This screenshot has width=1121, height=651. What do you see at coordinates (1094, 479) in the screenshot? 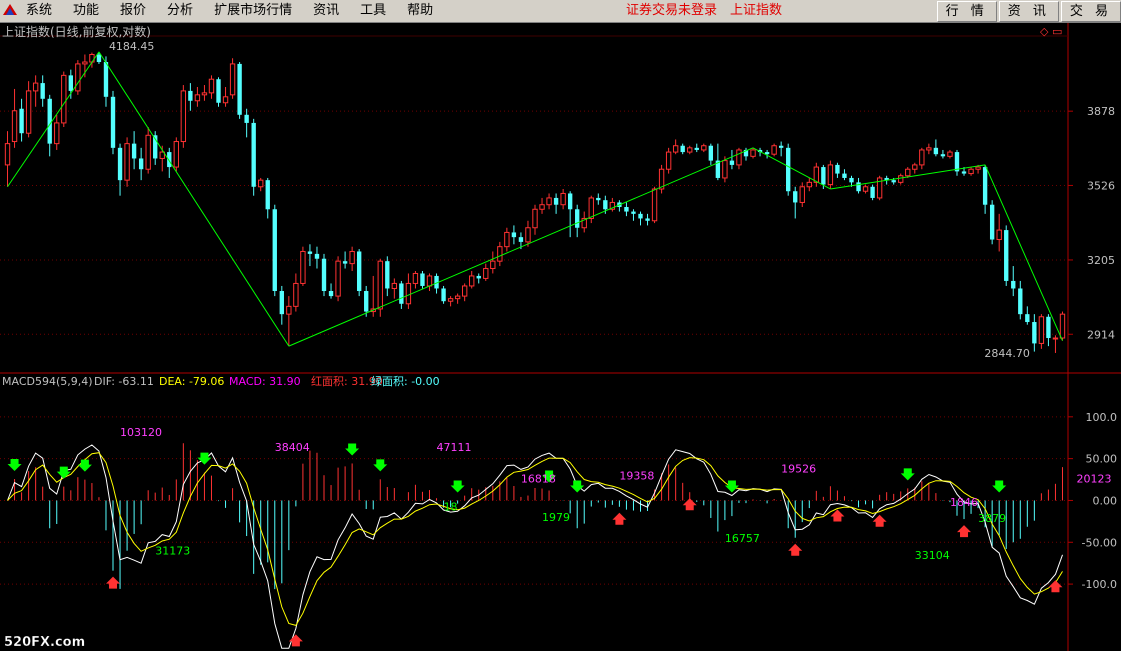
I see `area-label-13: 20123` at bounding box center [1094, 479].